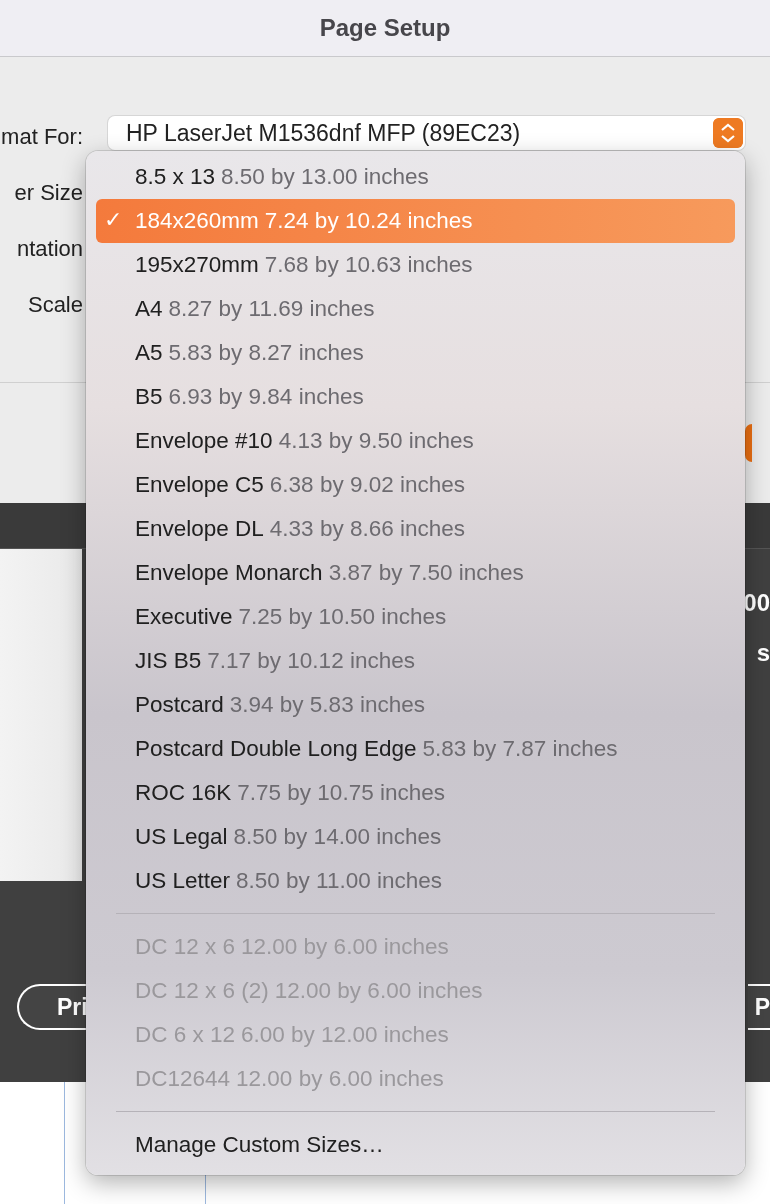 Image resolution: width=770 pixels, height=1204 pixels. Describe the element at coordinates (55, 305) in the screenshot. I see `field-label: Scale` at that location.